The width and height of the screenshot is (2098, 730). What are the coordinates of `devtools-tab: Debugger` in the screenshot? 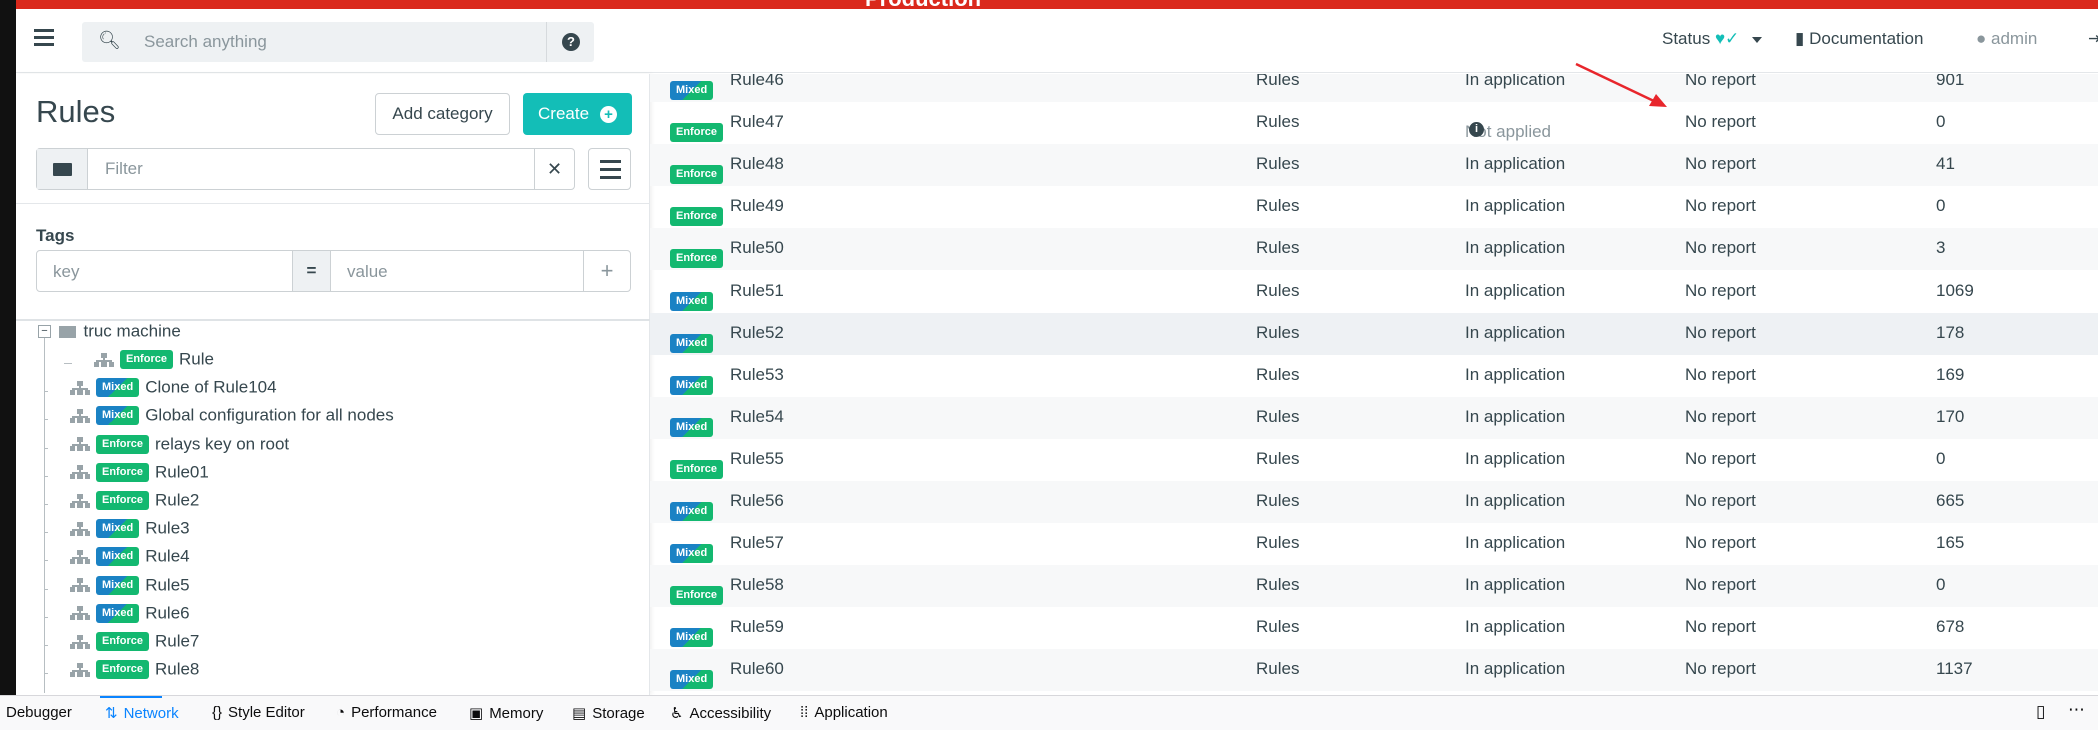 It's located at (36, 712).